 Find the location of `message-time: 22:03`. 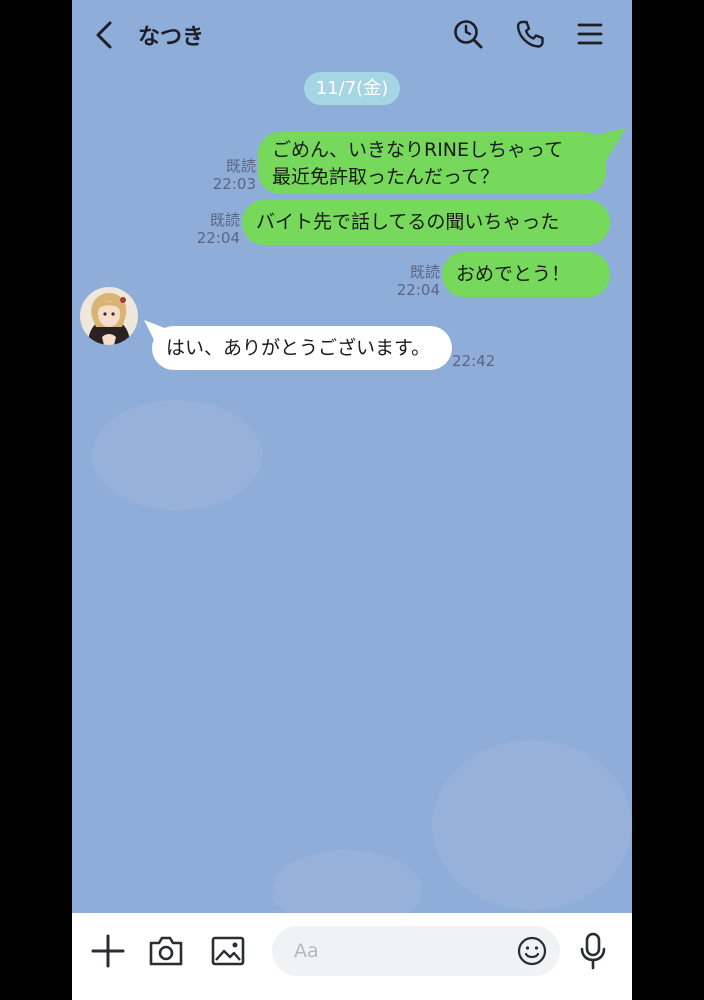

message-time: 22:03 is located at coordinates (234, 184).